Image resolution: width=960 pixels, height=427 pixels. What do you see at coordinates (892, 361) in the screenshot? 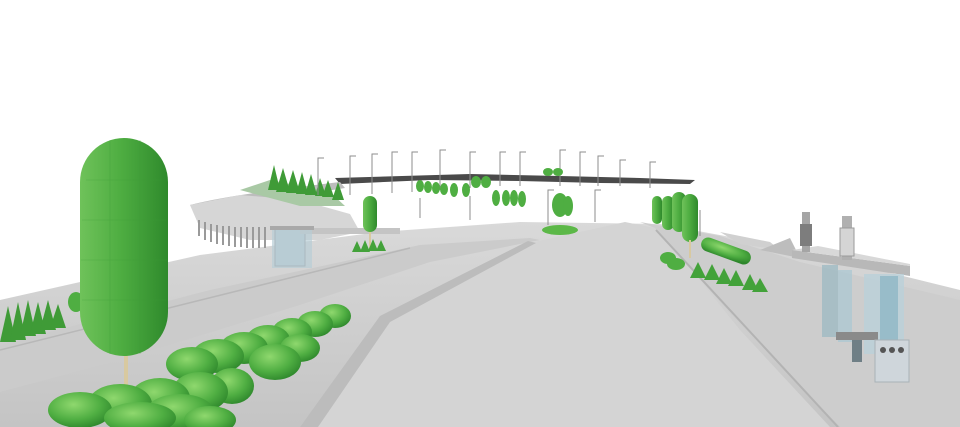
I see `waste-bin-icon` at bounding box center [892, 361].